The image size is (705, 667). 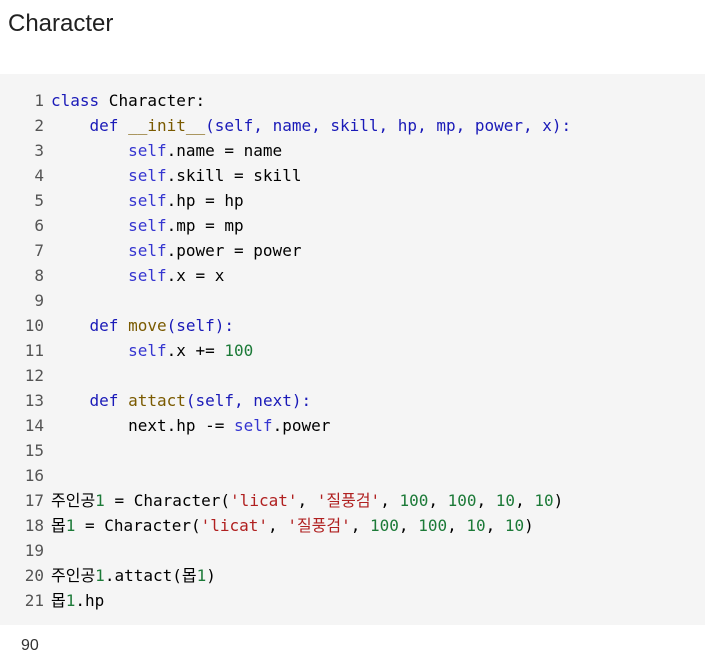 I want to click on code-line: 9, so click(x=352, y=300).